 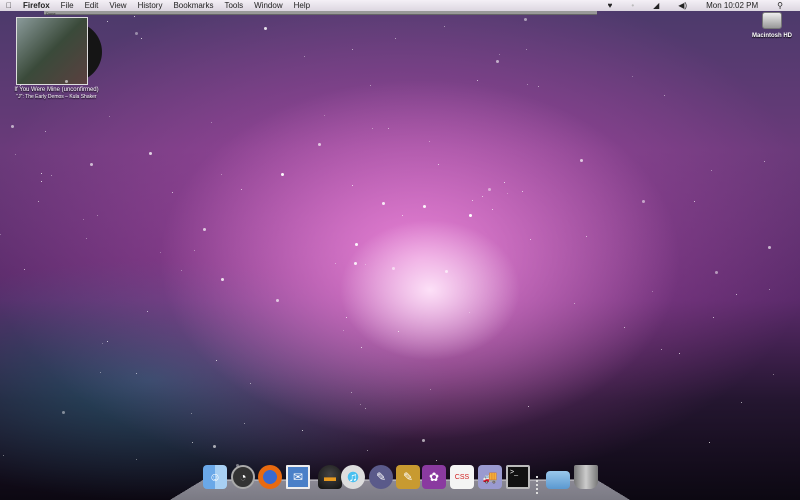 I want to click on menu-edit: Edit, so click(x=92, y=5).